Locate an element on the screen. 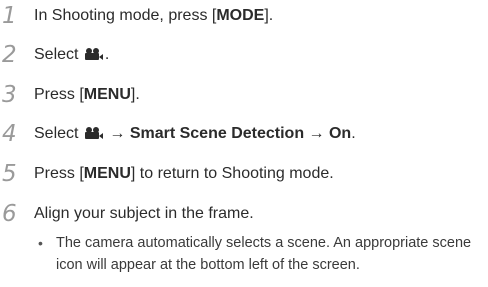 Image resolution: width=488 pixels, height=287 pixels. step-1: 1 In Shooting mode, press [MODE]. is located at coordinates (244, 16).